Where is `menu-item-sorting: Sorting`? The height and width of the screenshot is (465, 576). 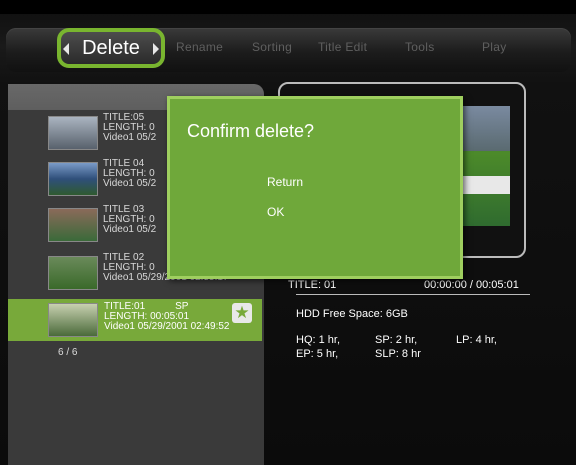
menu-item-sorting: Sorting is located at coordinates (272, 47).